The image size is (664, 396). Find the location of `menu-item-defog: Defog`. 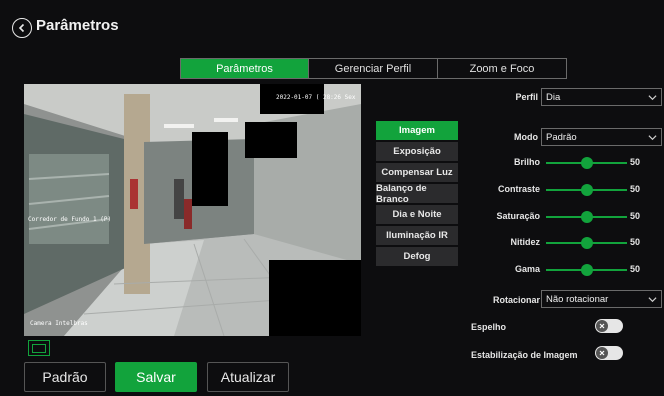

menu-item-defog: Defog is located at coordinates (417, 256).